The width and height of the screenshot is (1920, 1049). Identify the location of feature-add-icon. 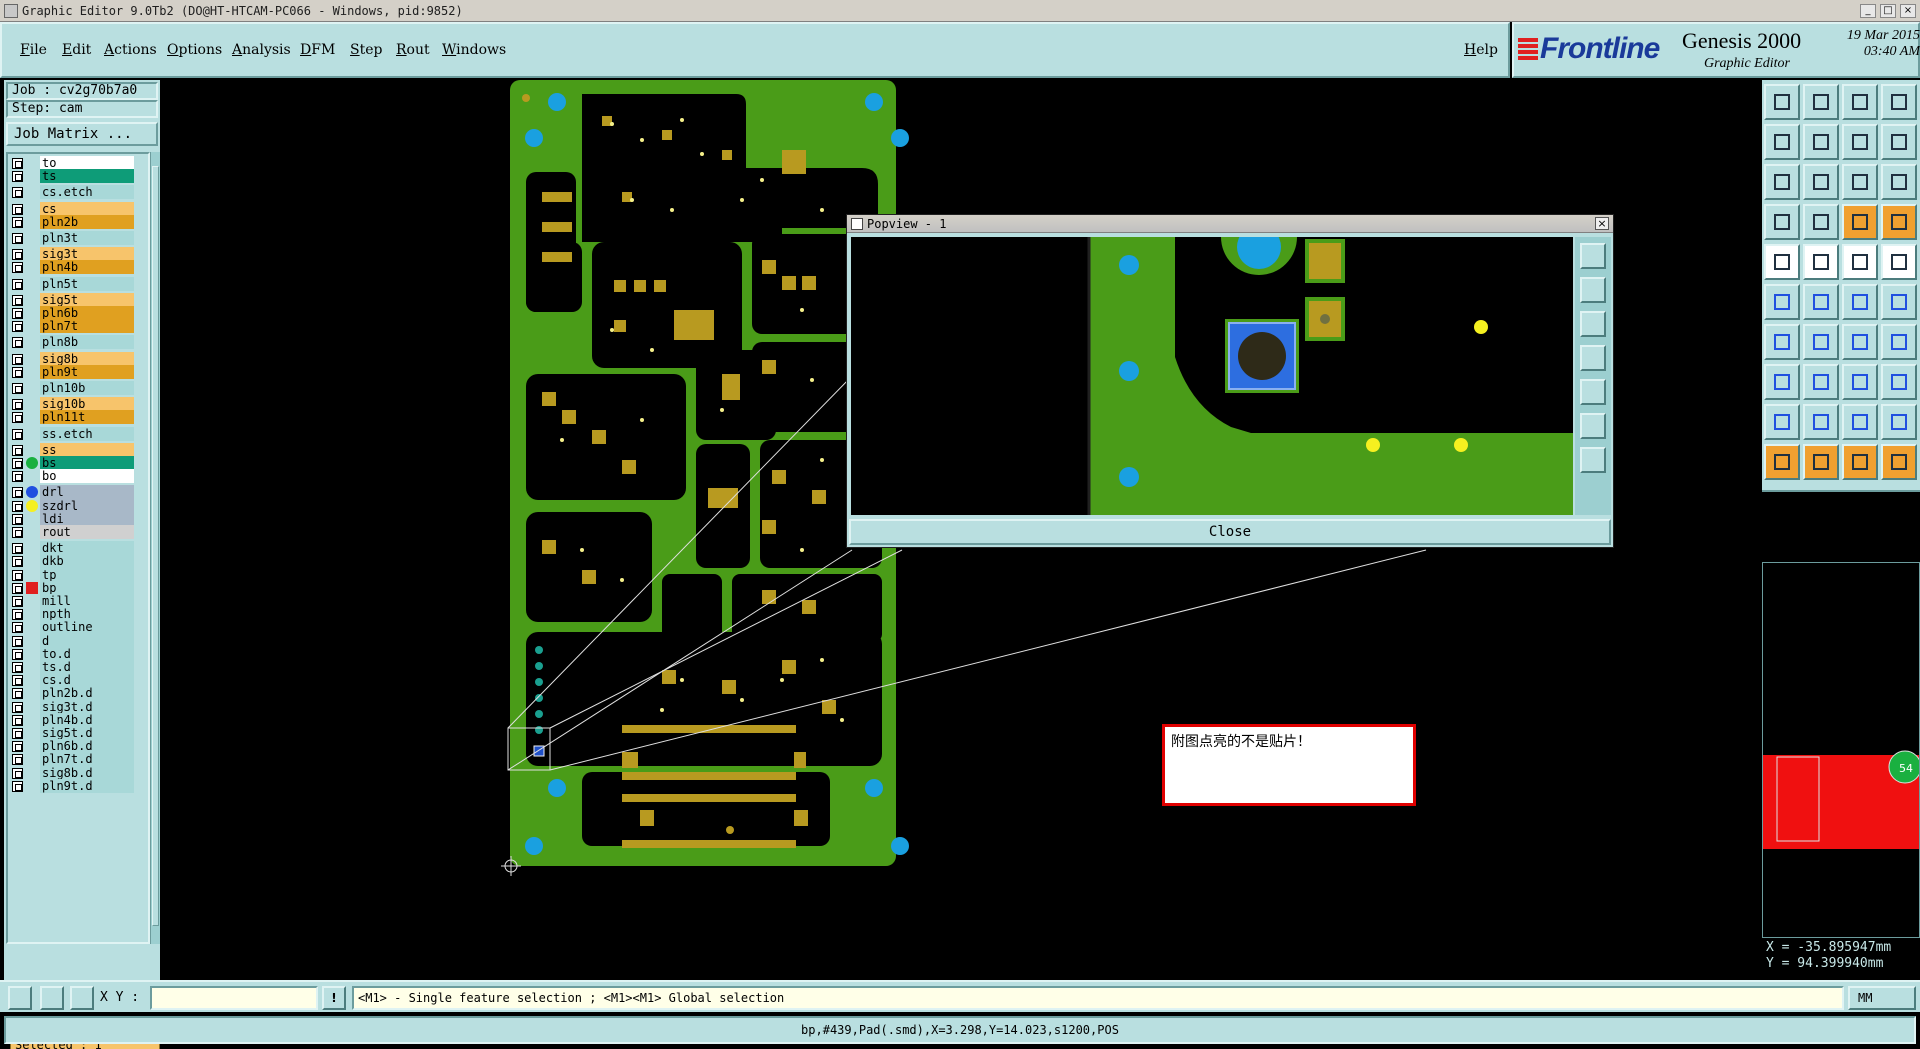
(1782, 262).